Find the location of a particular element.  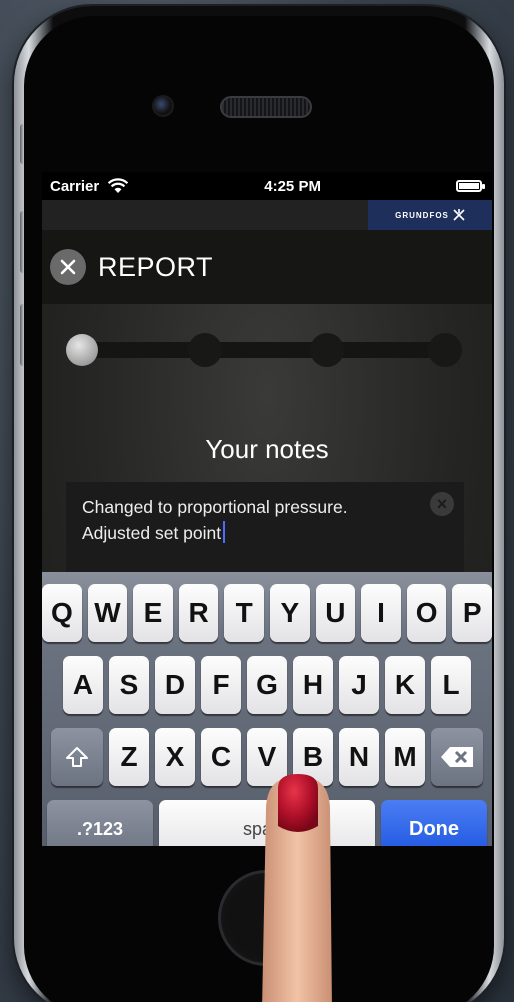

key-m: M is located at coordinates (405, 757).